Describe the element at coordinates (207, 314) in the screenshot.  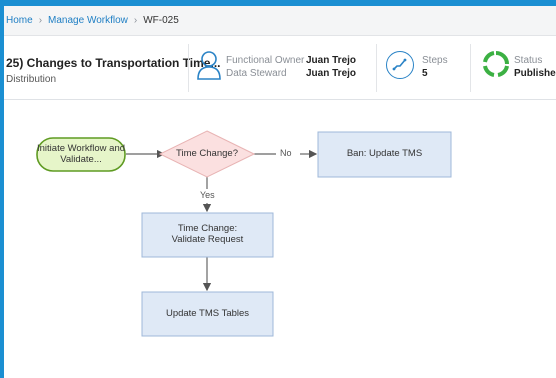
I see `update-tms-tables-node: Update TMS Tables` at that location.